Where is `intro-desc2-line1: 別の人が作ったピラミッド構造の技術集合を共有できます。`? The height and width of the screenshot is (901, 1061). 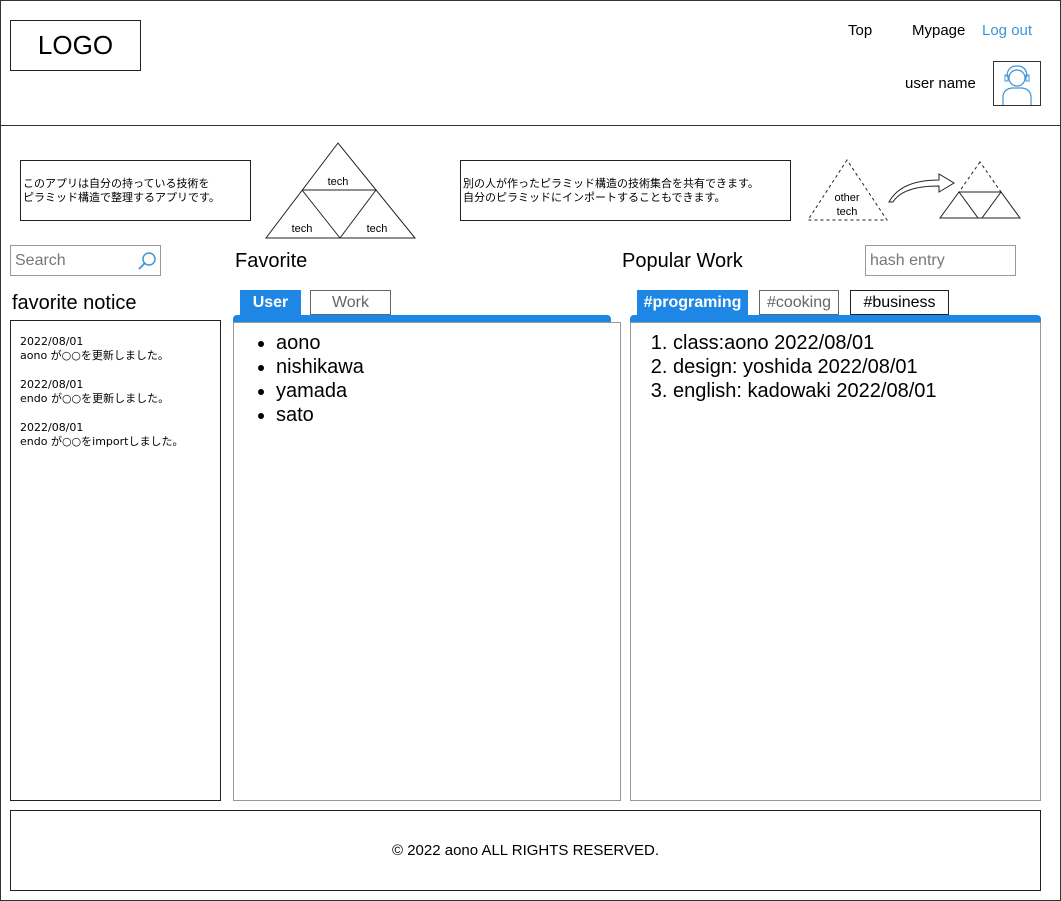
intro-desc2-line1: 別の人が作ったピラミッド構造の技術集合を共有できます。 is located at coordinates (611, 183).